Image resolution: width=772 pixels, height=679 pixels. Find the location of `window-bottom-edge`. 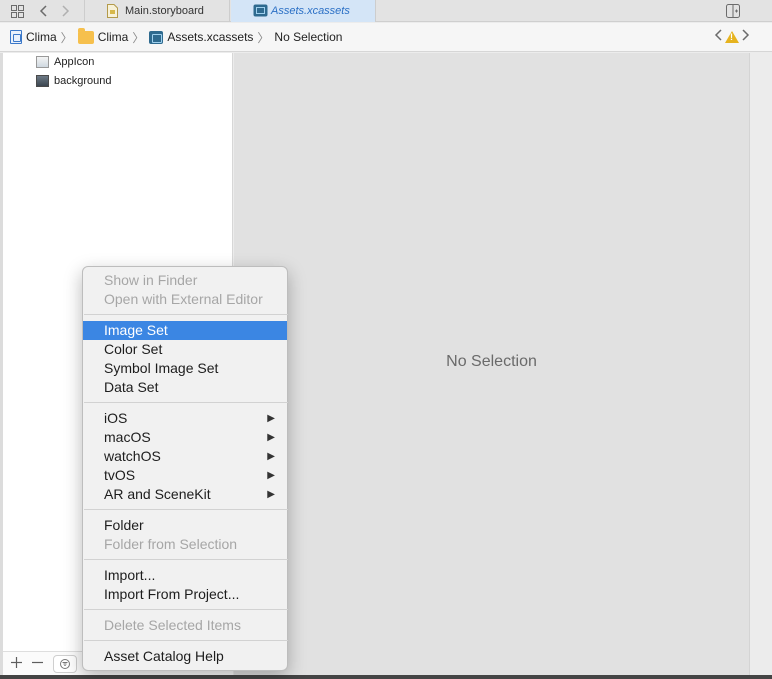

window-bottom-edge is located at coordinates (386, 677).